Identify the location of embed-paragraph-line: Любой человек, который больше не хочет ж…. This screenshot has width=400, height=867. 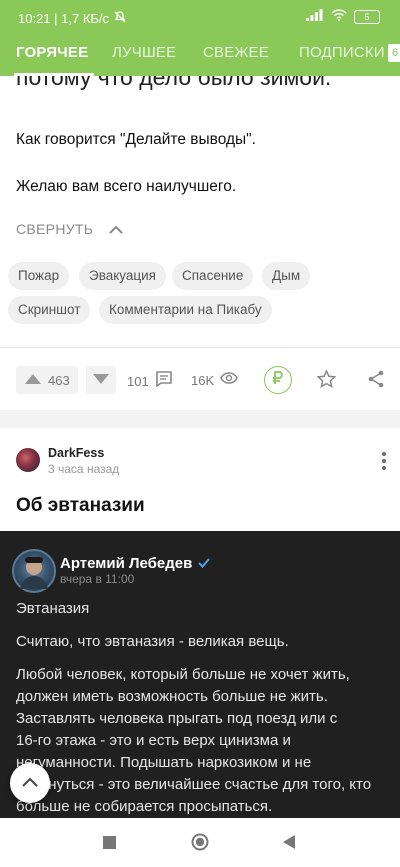
(183, 674).